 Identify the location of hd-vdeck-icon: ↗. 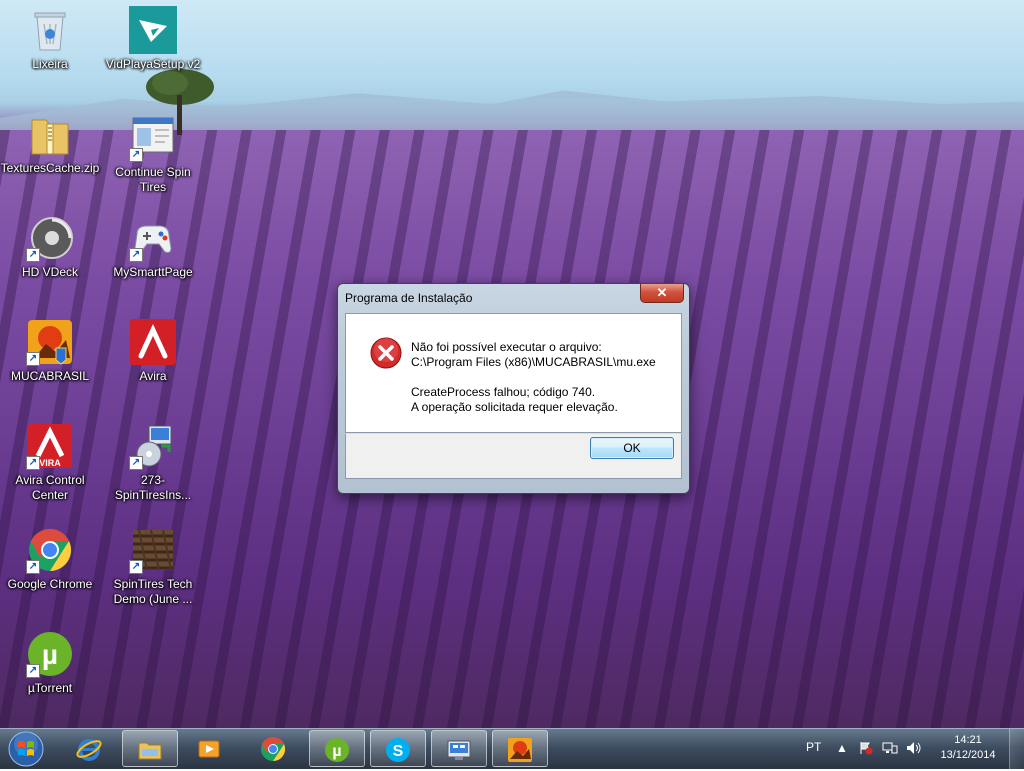
(50, 238).